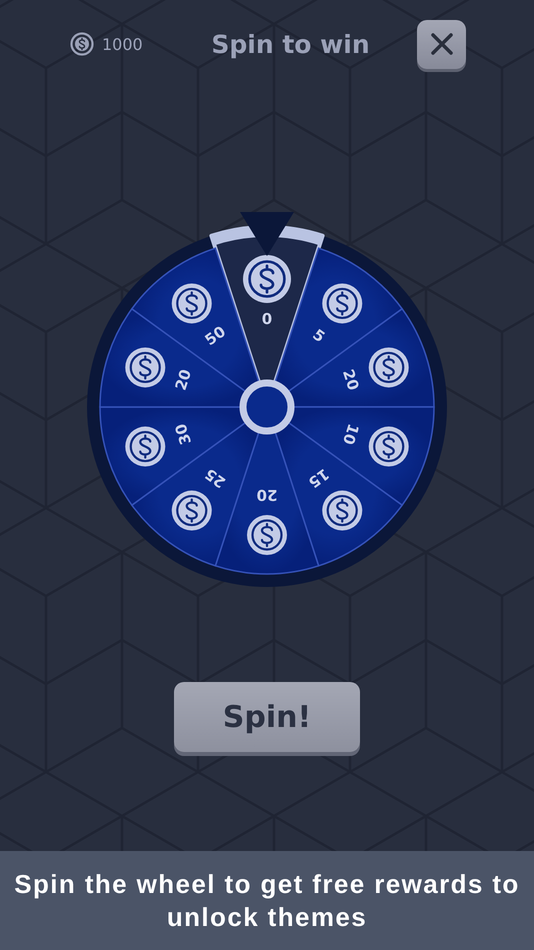  I want to click on segment-value: 5, so click(318, 335).